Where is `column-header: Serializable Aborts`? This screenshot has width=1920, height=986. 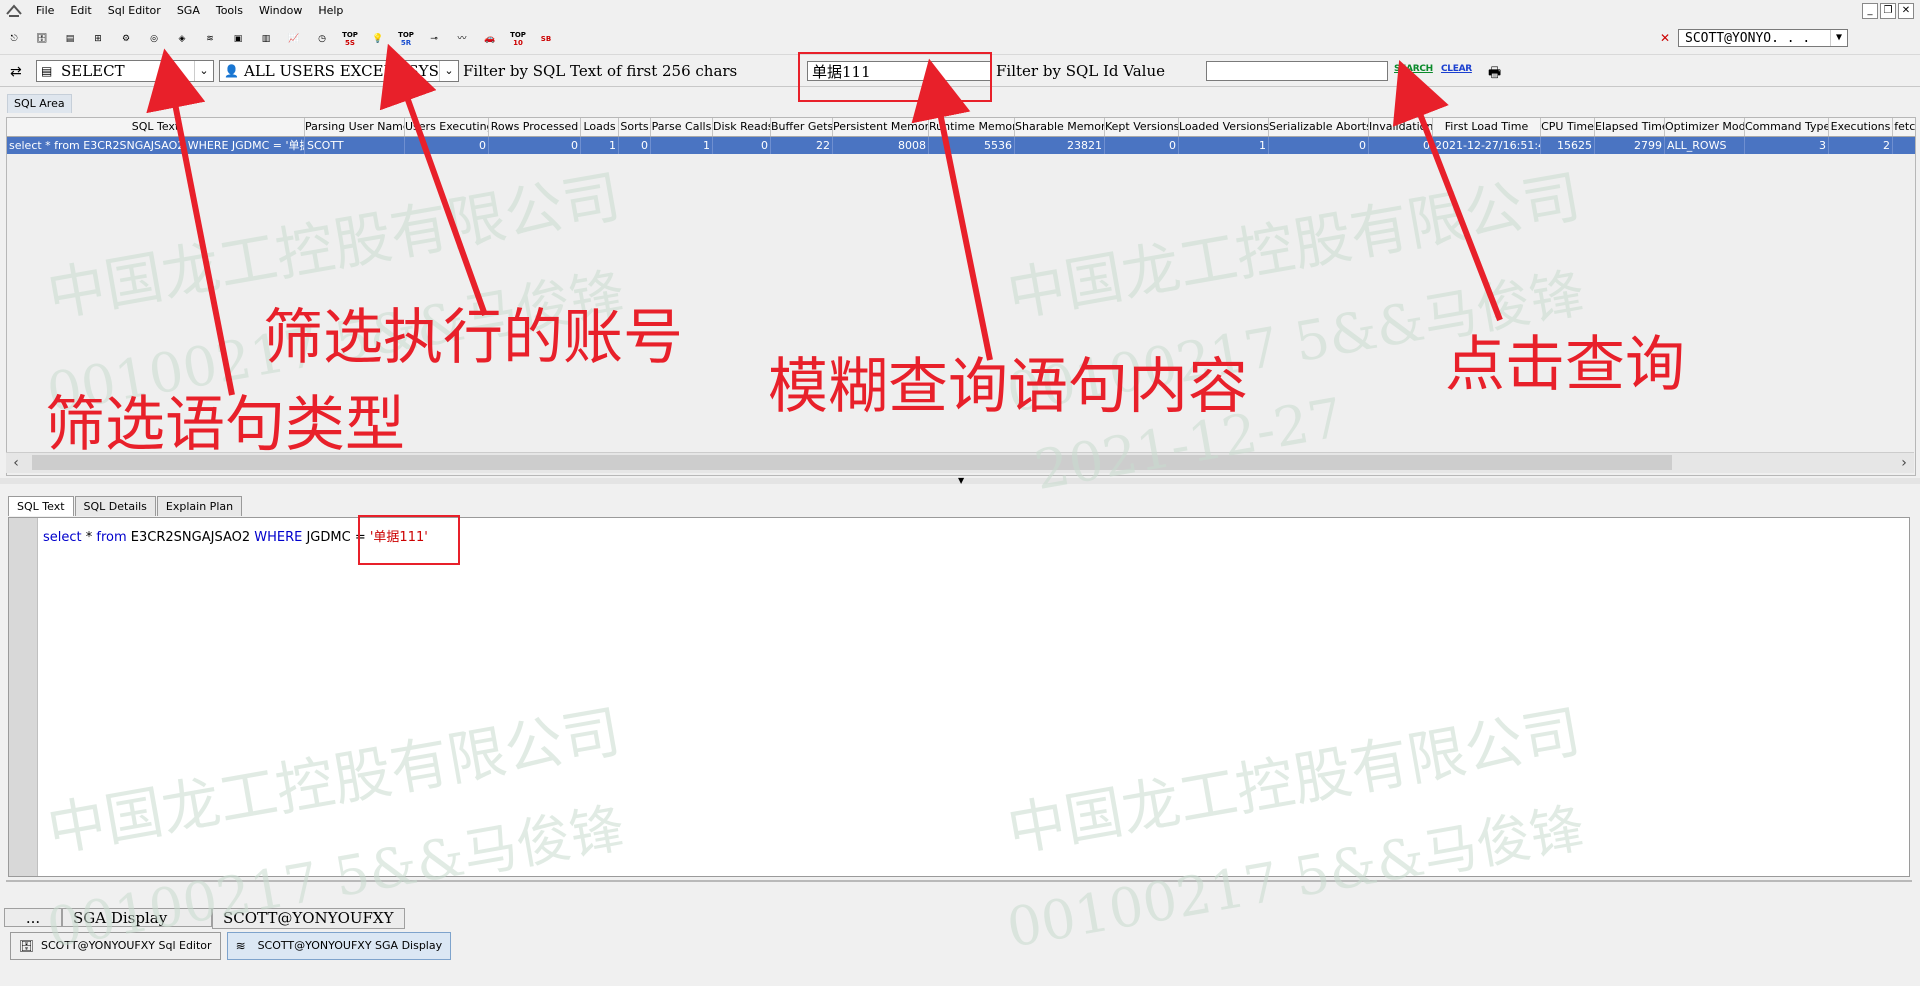 column-header: Serializable Aborts is located at coordinates (1319, 127).